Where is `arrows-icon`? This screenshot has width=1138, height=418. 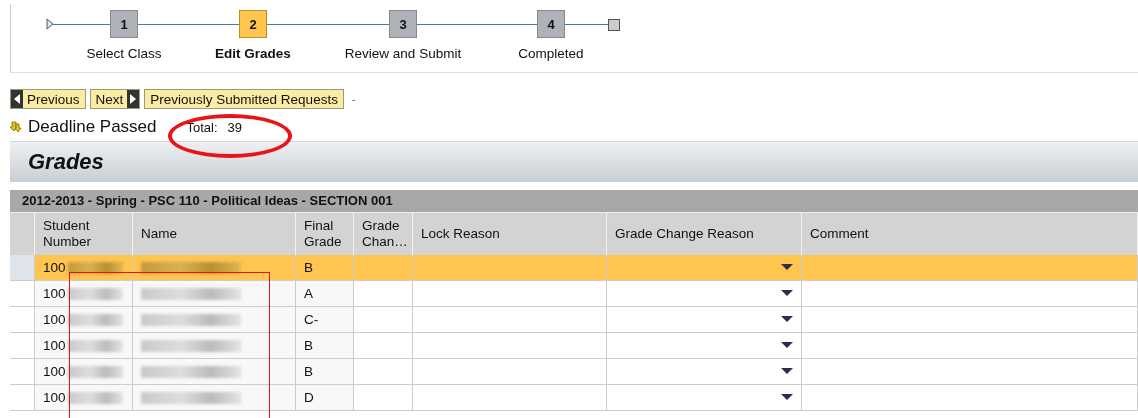
arrows-icon is located at coordinates (16, 127).